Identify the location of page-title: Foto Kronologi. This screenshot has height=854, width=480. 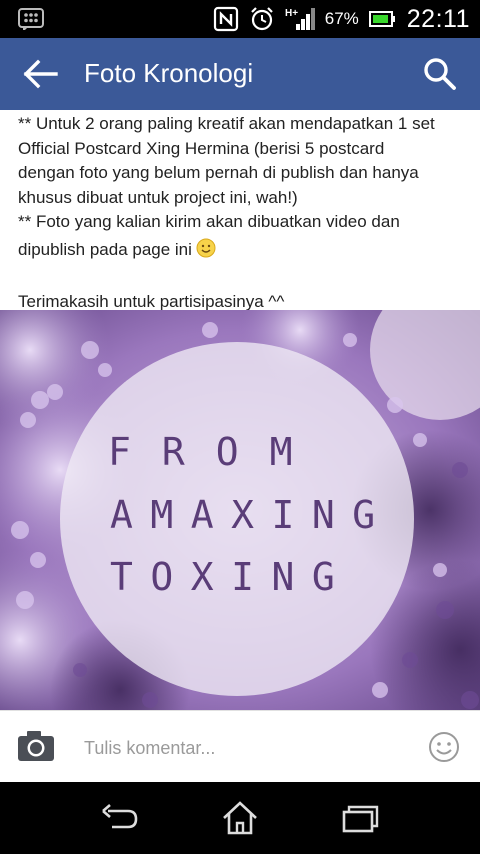
(169, 73).